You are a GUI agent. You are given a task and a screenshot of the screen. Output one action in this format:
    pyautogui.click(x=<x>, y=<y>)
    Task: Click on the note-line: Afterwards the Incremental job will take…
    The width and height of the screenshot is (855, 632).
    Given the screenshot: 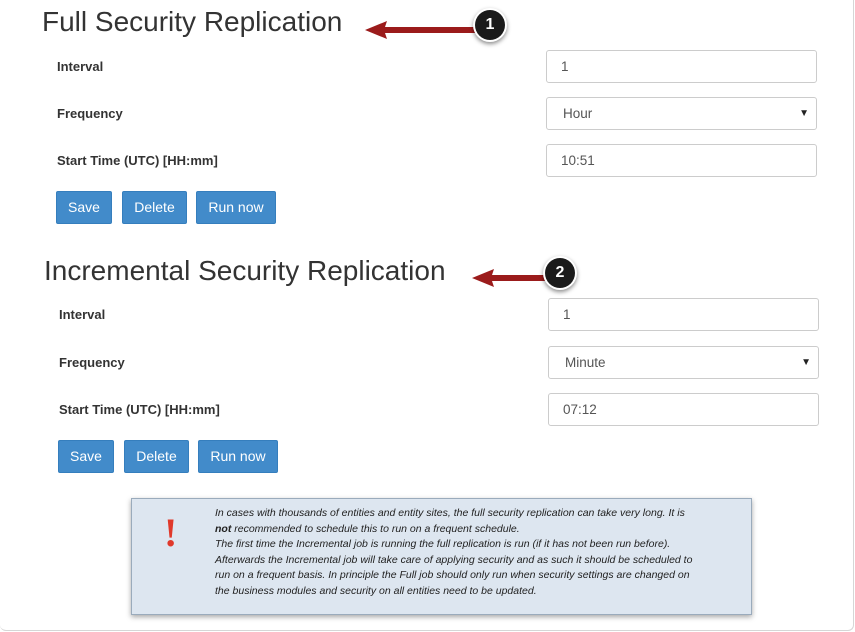 What is the action you would take?
    pyautogui.click(x=454, y=559)
    